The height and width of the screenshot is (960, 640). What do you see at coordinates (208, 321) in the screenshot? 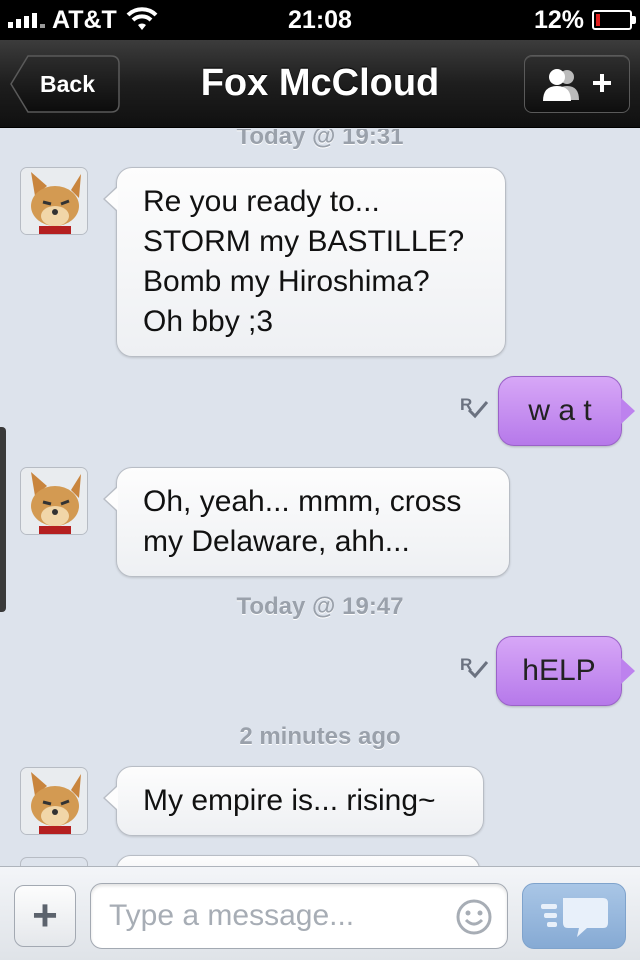
I see `message-line: Oh bby ;3` at bounding box center [208, 321].